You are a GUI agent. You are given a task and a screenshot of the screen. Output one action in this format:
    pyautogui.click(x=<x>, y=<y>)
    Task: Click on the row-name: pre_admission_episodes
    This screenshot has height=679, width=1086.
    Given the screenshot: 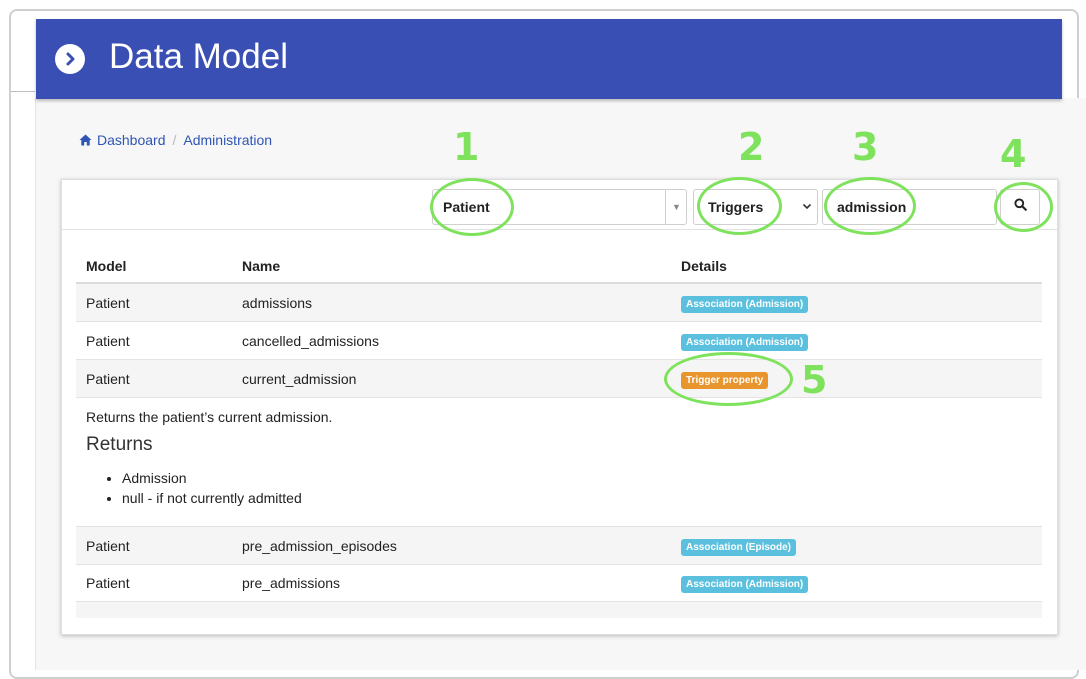 What is the action you would take?
    pyautogui.click(x=319, y=546)
    